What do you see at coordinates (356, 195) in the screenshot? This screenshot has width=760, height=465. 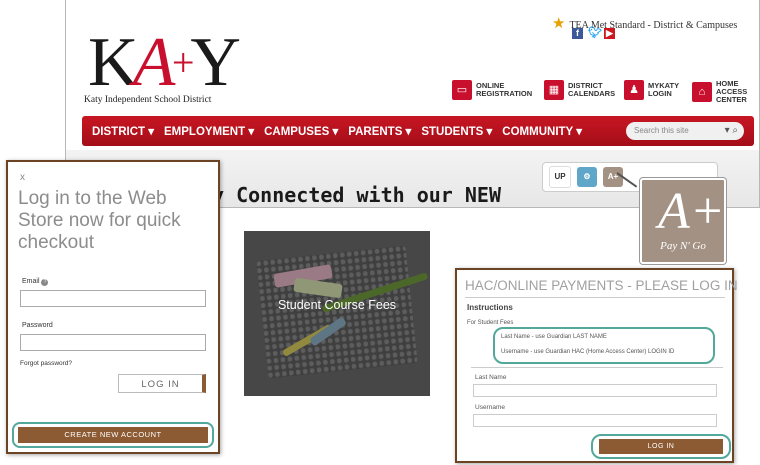 I see `banner-headline: y Connected with our NEW` at bounding box center [356, 195].